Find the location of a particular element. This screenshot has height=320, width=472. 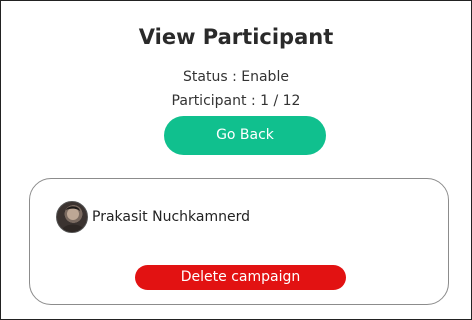

user-photo-icon is located at coordinates (73, 219).